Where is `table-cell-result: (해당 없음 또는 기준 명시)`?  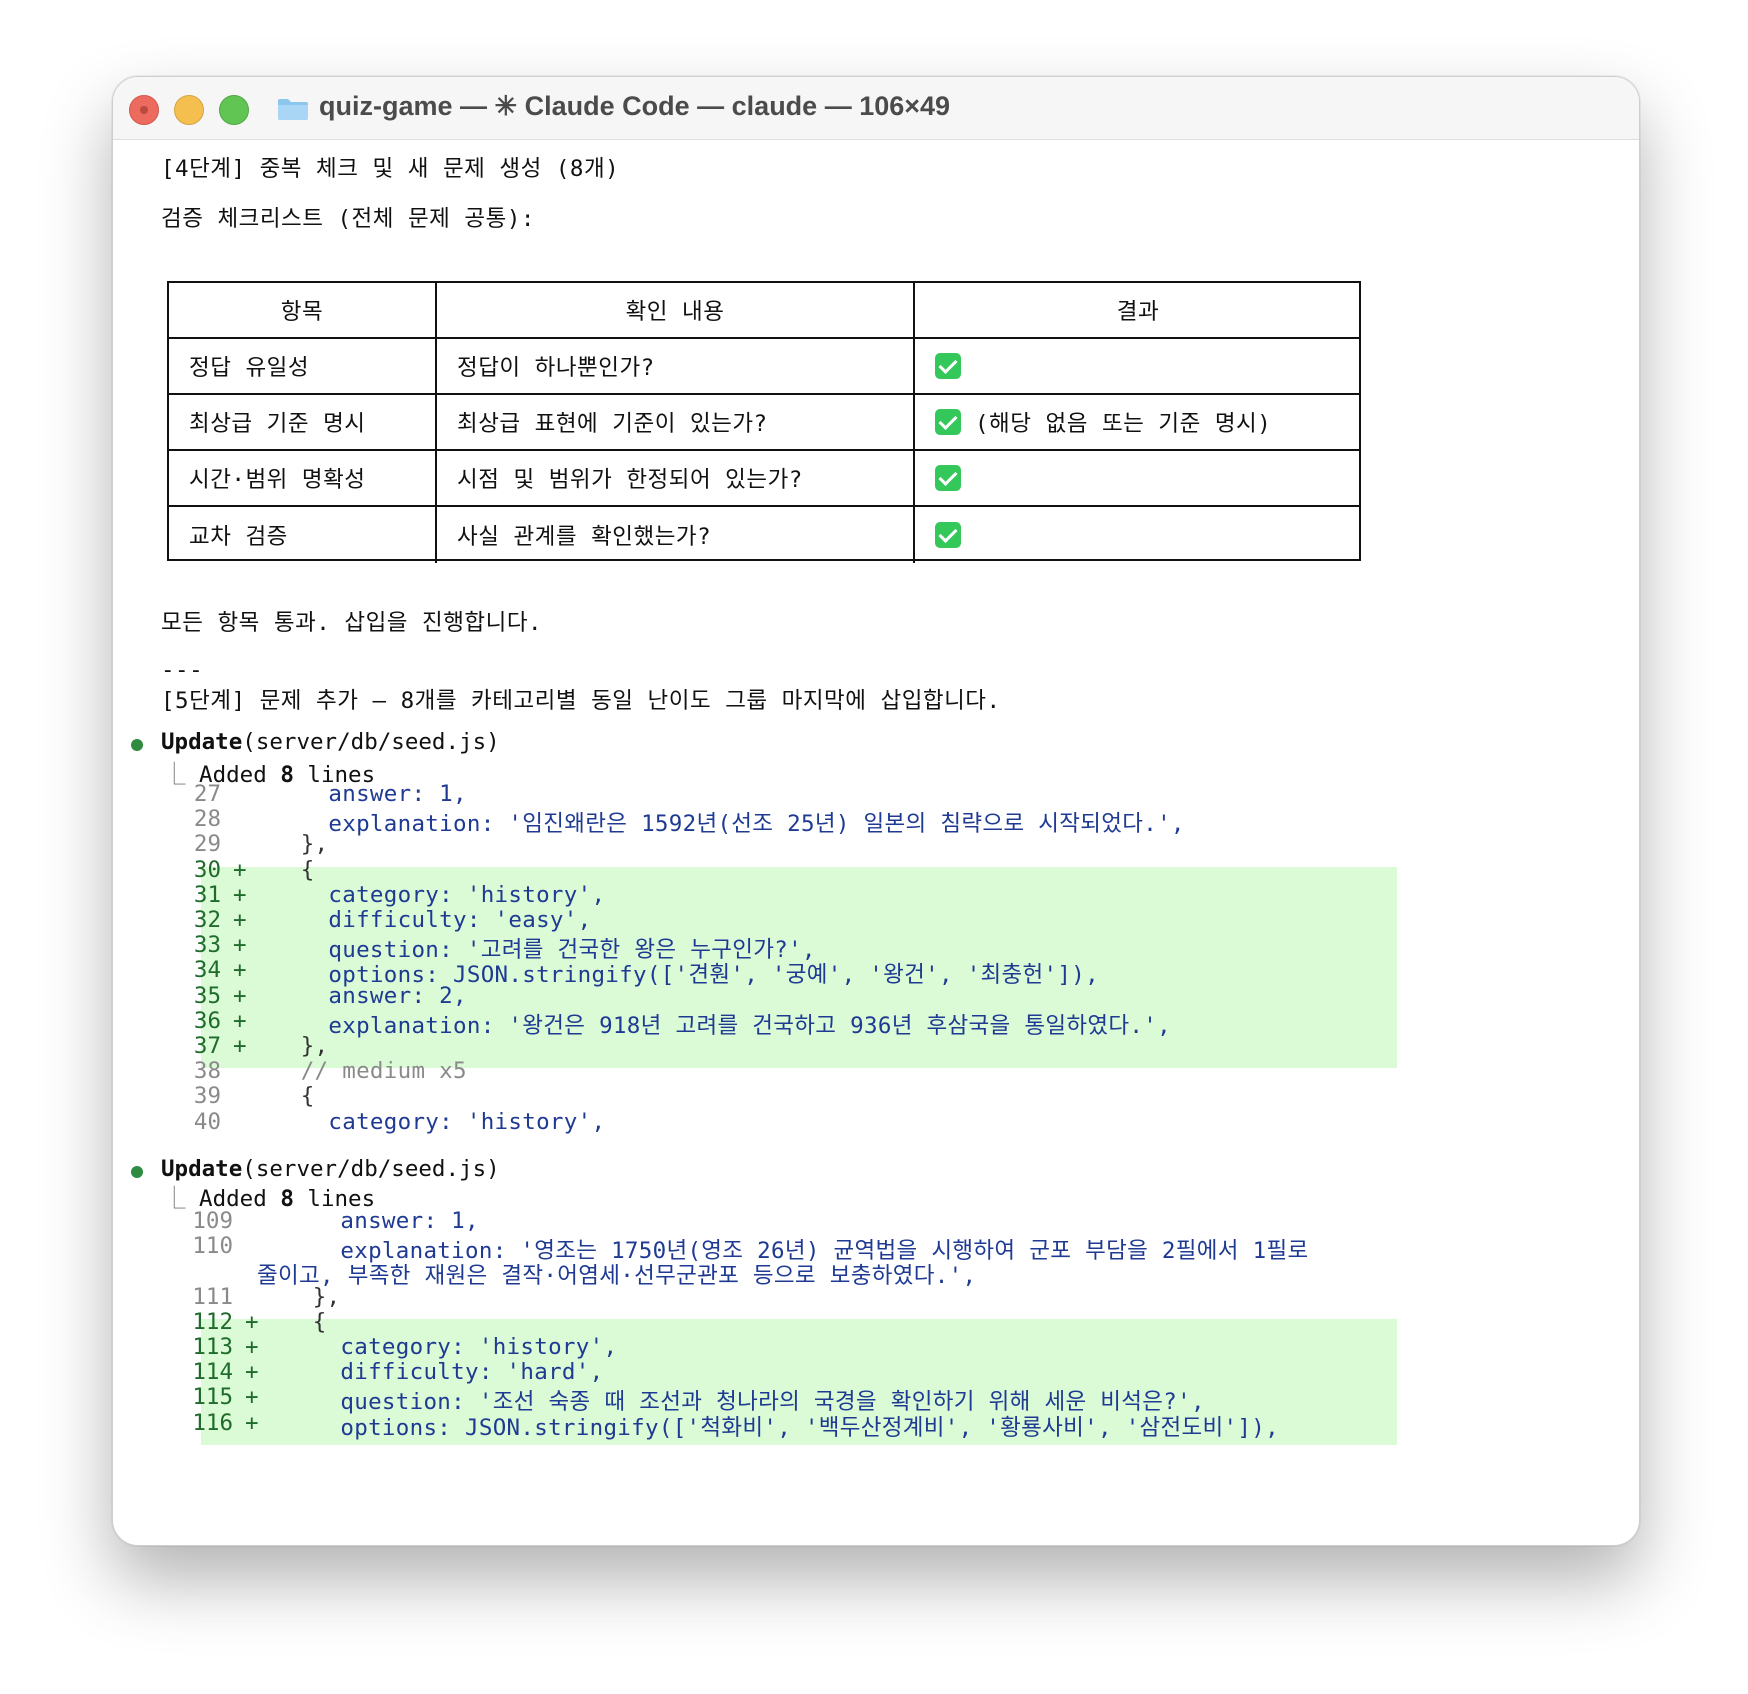
table-cell-result: (해당 없음 또는 기준 명시) is located at coordinates (1137, 422).